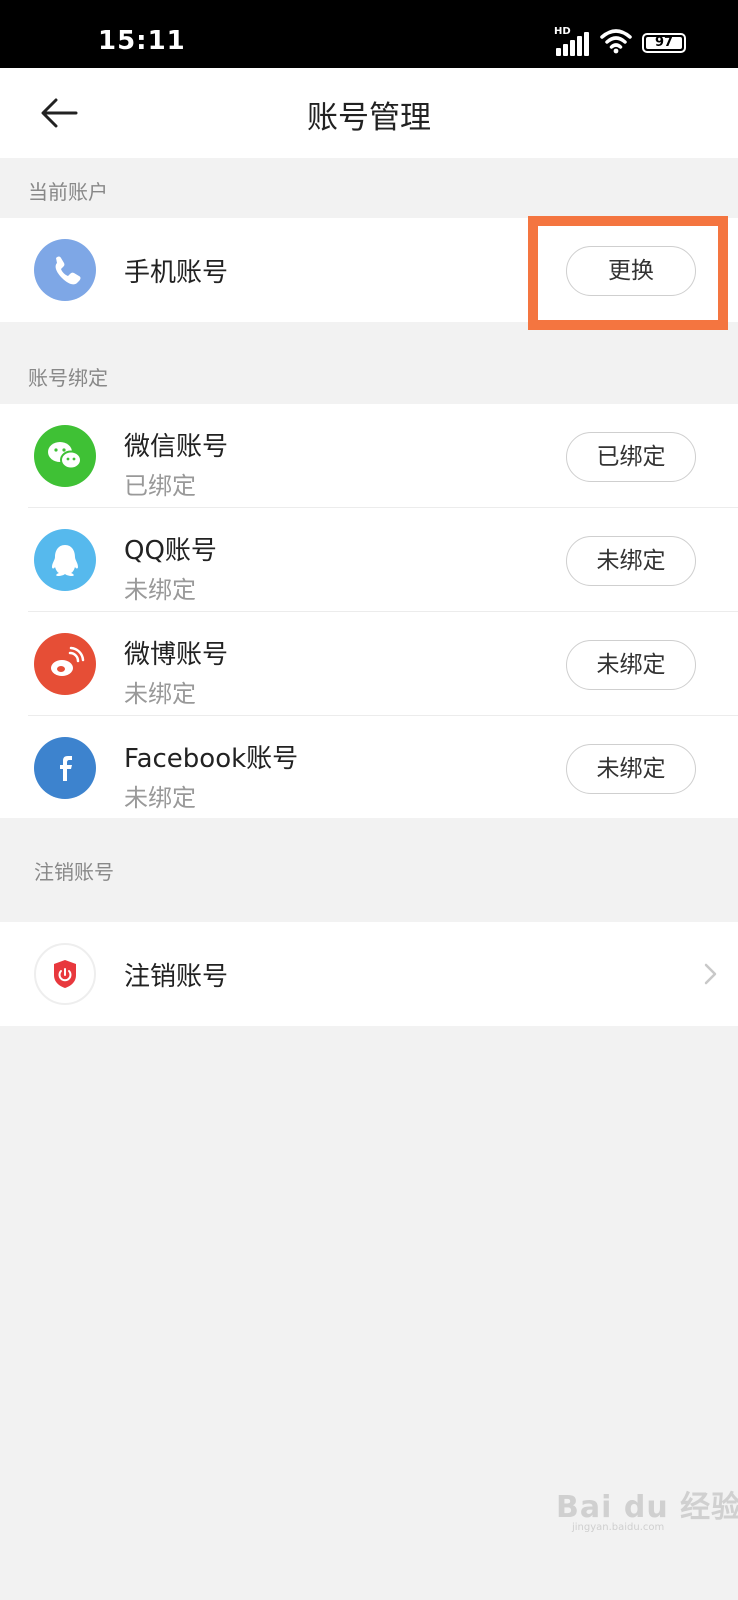 The width and height of the screenshot is (738, 1600). Describe the element at coordinates (369, 456) in the screenshot. I see `wechat-account-row: 微信账号 已绑定 已绑定` at that location.